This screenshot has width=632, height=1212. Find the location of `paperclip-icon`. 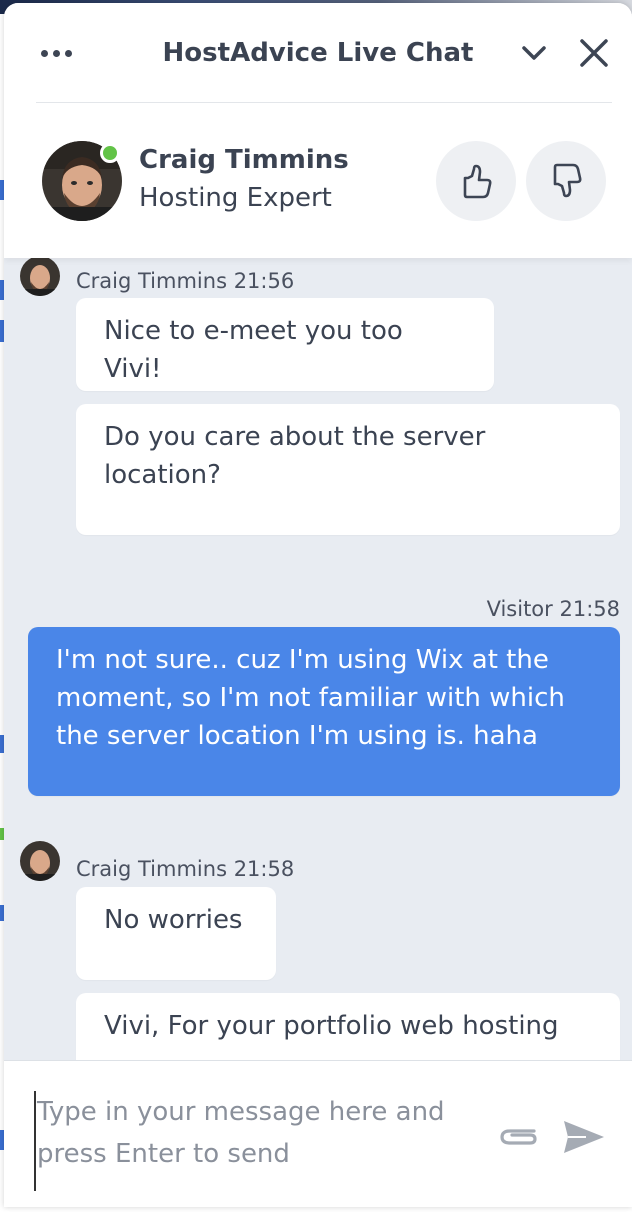

paperclip-icon is located at coordinates (518, 1137).